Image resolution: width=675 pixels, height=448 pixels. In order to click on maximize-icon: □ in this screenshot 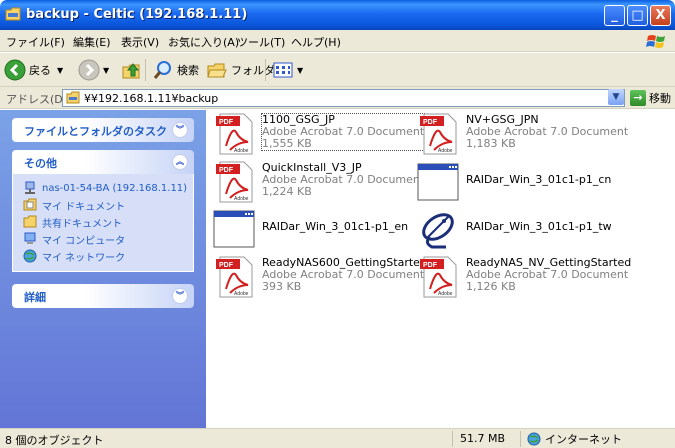, I will do `click(637, 15)`.